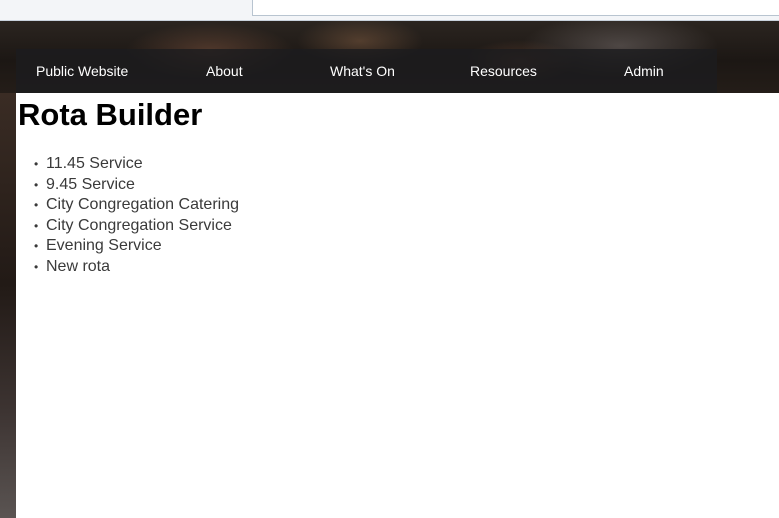 Image resolution: width=779 pixels, height=518 pixels. I want to click on rota-label: 11.45 Service, so click(94, 163).